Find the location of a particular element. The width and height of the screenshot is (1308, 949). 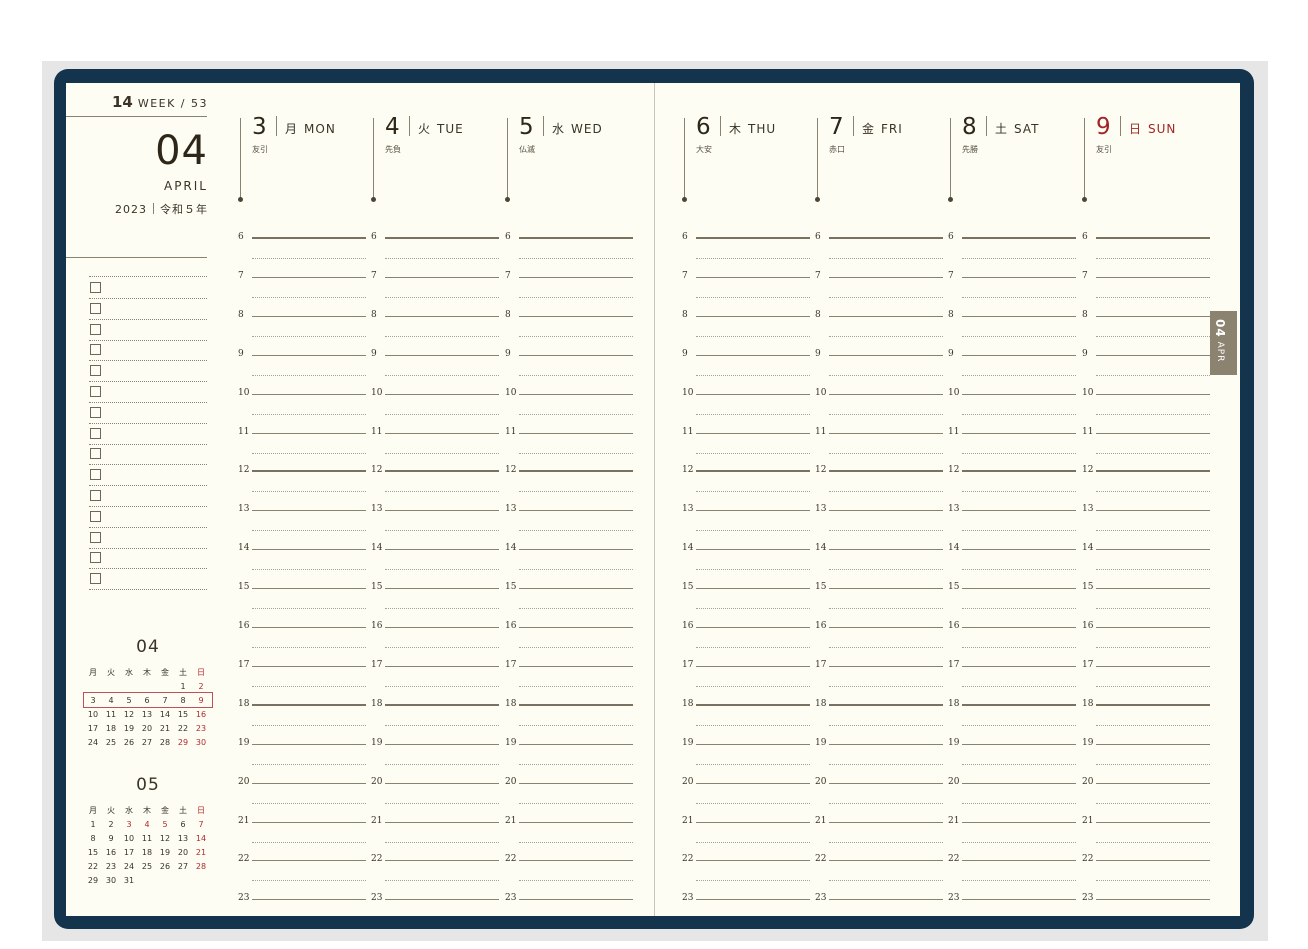

hour-slot: 10 is located at coordinates (302, 410).